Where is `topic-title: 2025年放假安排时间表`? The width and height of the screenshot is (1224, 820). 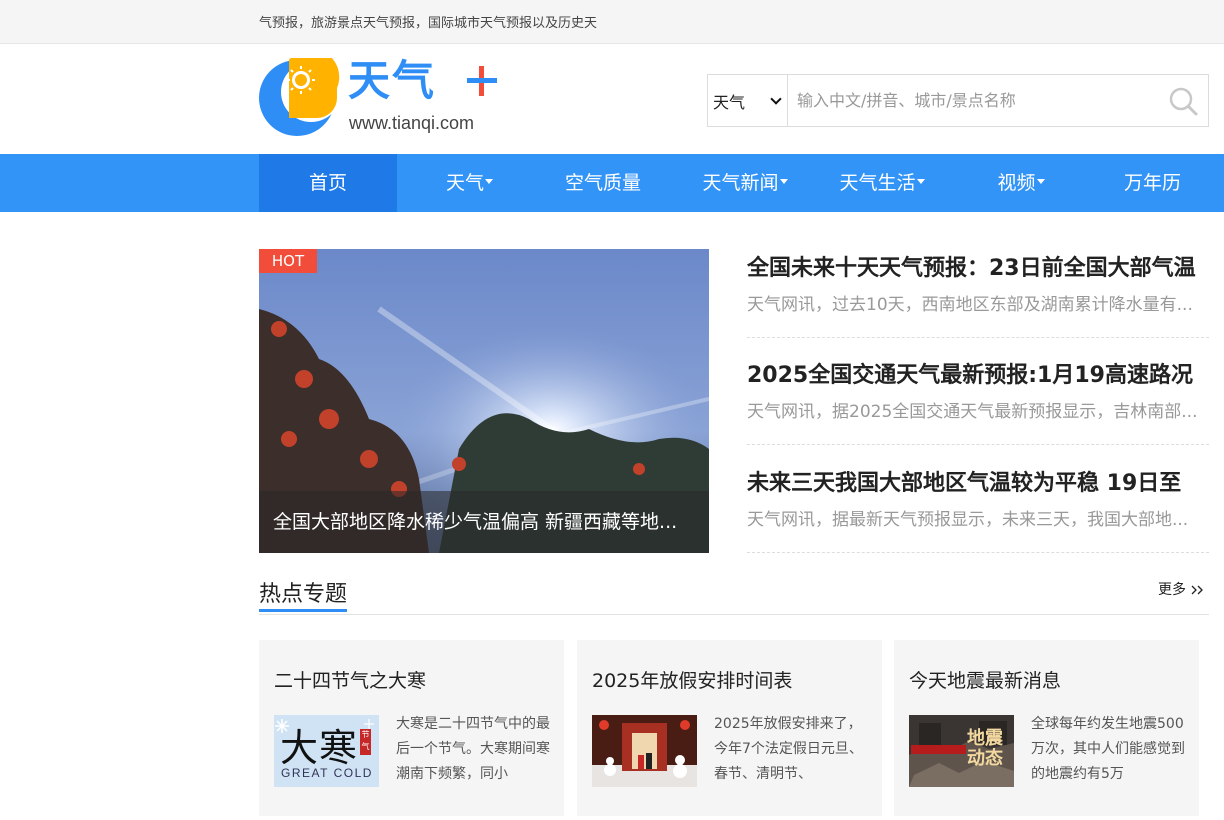 topic-title: 2025年放假安排时间表 is located at coordinates (692, 679).